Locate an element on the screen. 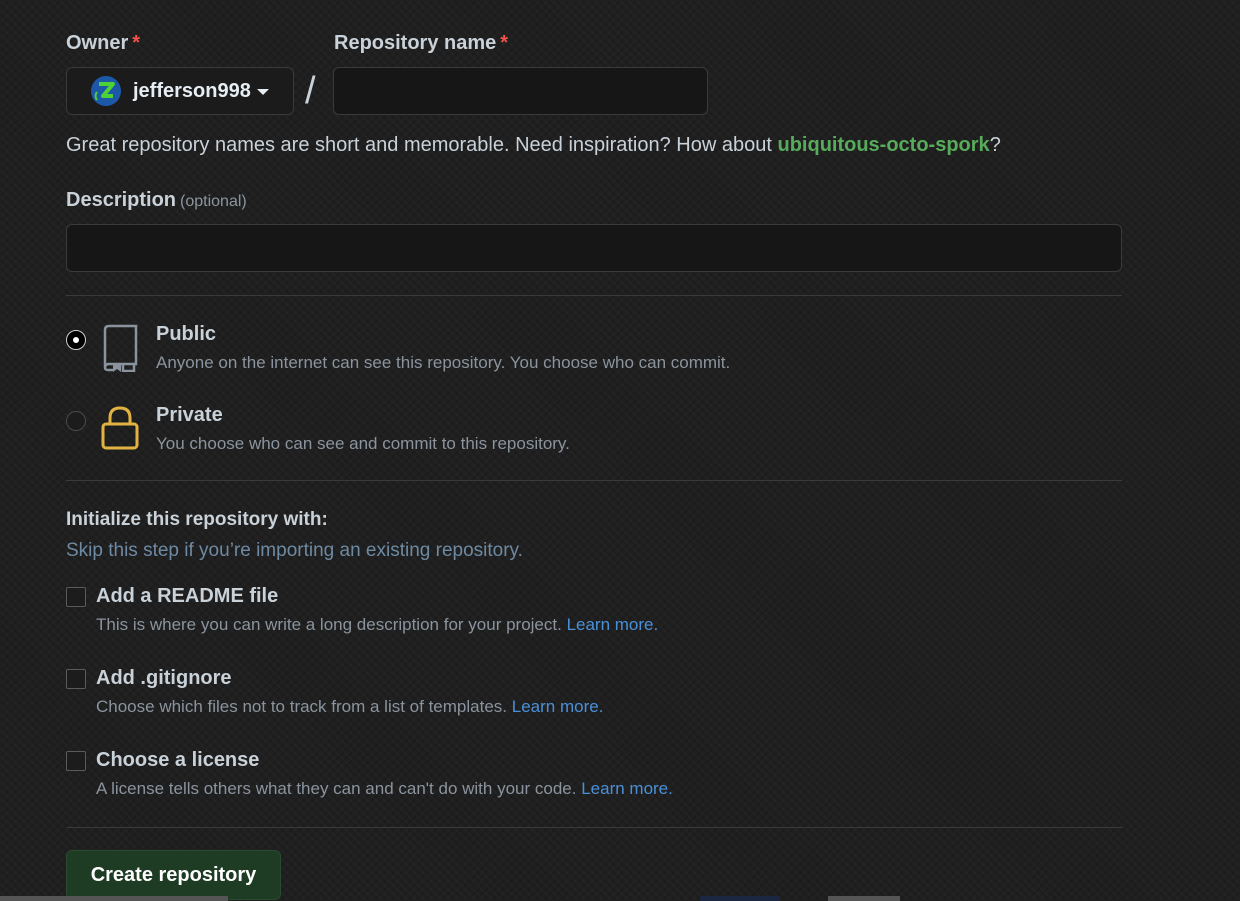  gitignore-title: Add .gitignore is located at coordinates (164, 678).